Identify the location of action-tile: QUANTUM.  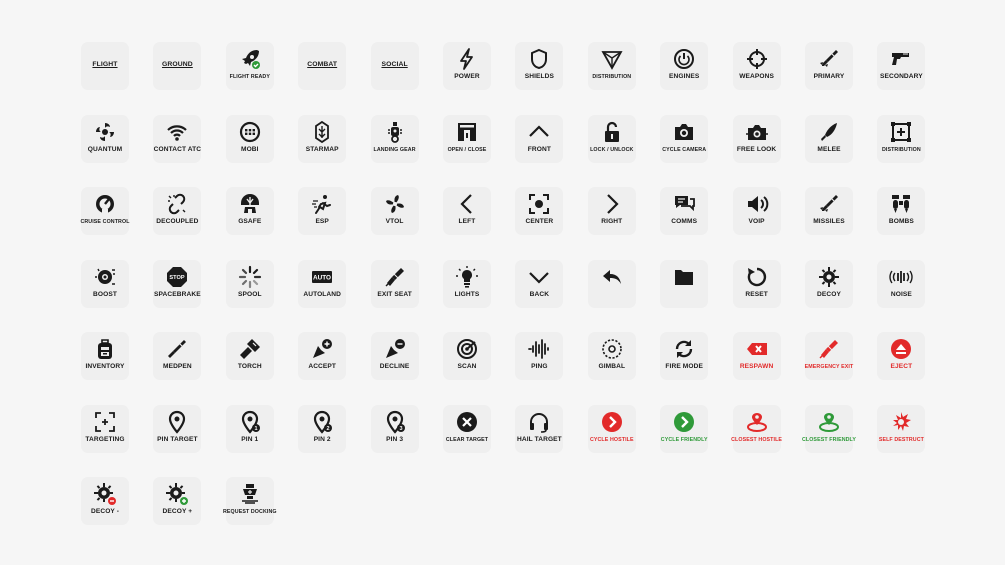
(105, 138).